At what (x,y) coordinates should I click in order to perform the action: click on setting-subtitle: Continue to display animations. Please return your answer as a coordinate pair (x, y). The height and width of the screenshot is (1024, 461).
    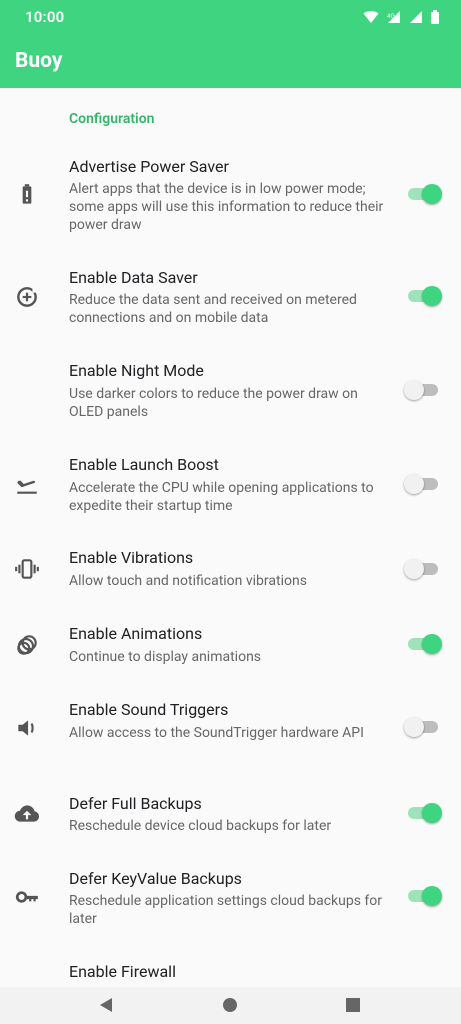
    Looking at the image, I should click on (165, 657).